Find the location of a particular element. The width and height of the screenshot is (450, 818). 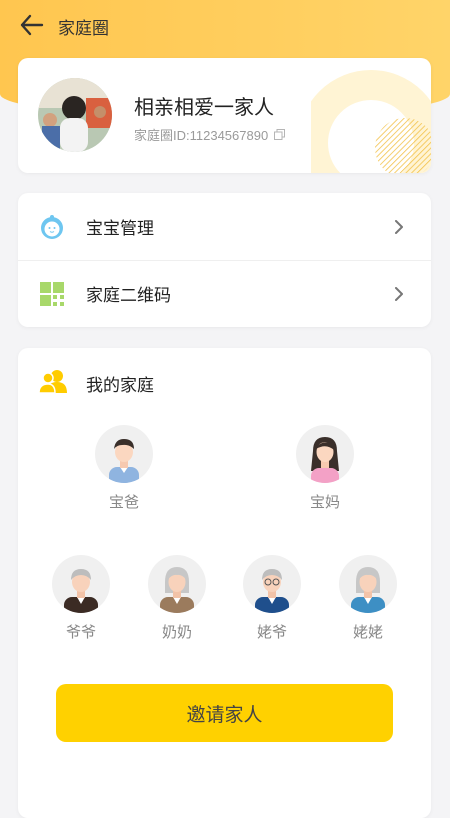

mom-avatar-icon is located at coordinates (325, 454).